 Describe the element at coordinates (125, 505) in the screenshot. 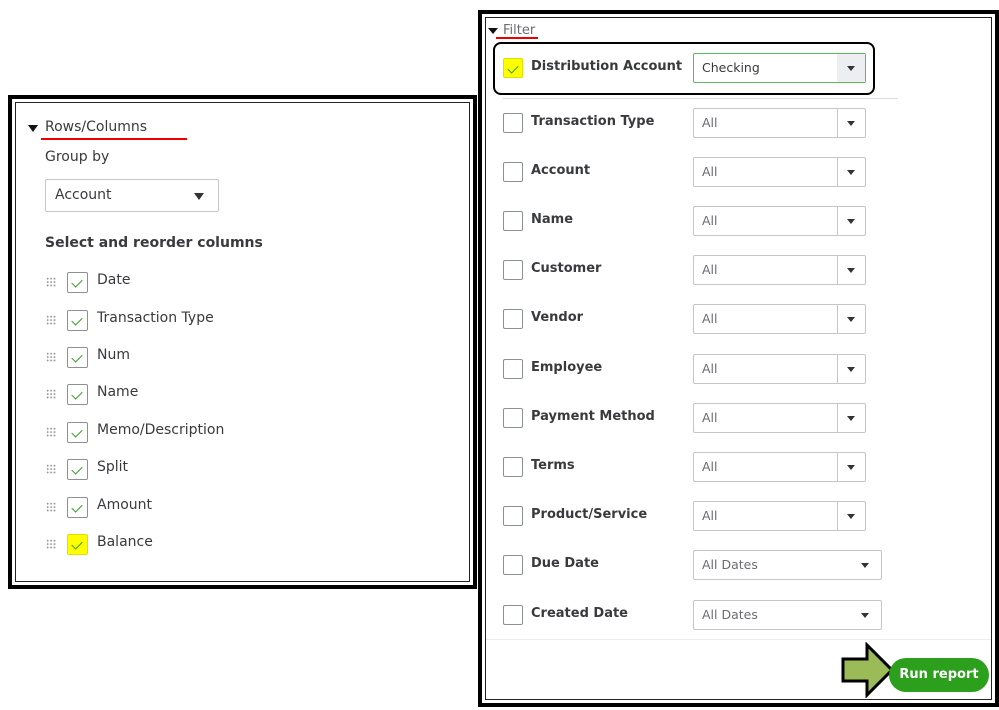

I see `column-label: Amount` at that location.